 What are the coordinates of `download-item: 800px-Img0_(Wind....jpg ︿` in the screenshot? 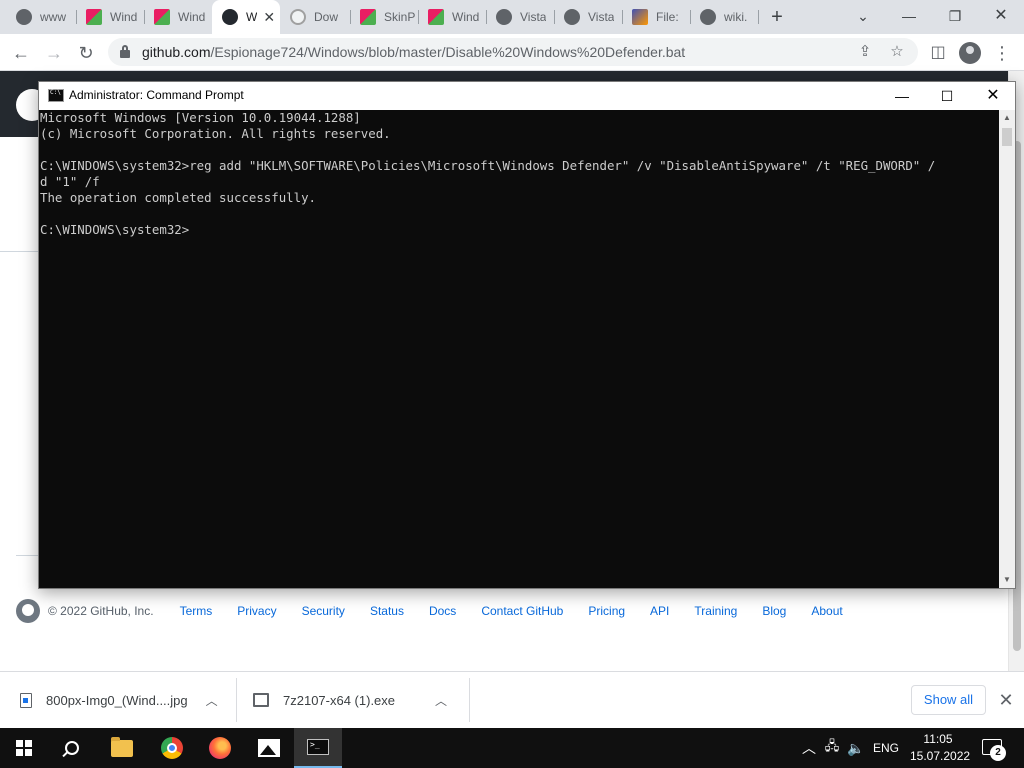 It's located at (124, 700).